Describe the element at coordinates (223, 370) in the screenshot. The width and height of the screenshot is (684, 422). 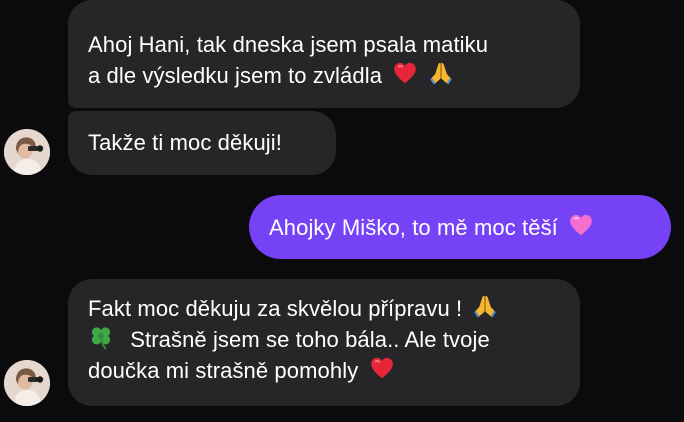
I see `message-text-line: doučka mi strašně pomohly` at that location.